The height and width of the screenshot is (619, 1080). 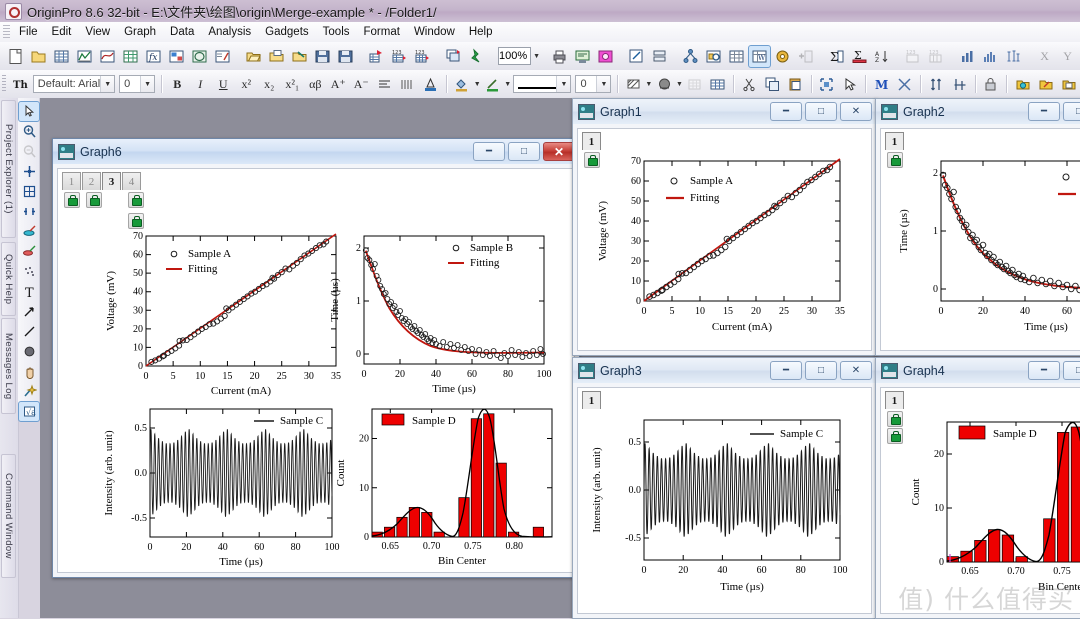 I want to click on line-color-icon, so click(x=492, y=84).